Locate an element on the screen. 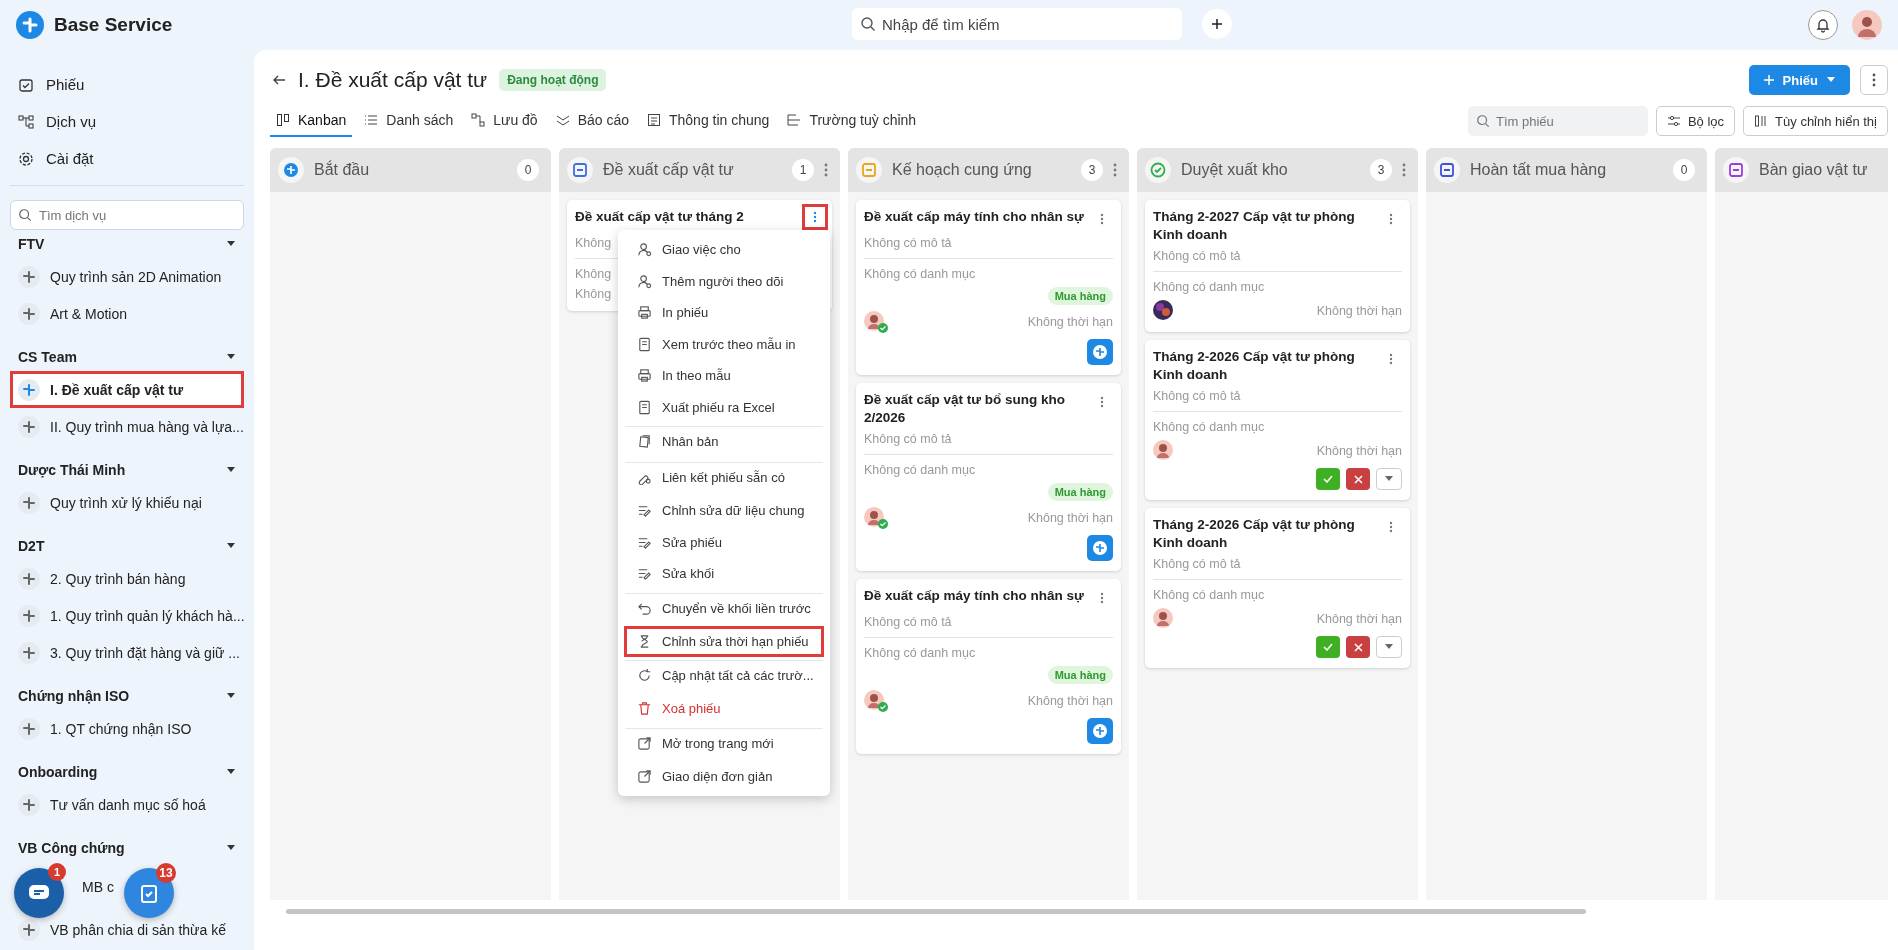 This screenshot has width=1898, height=950. view-tab: Thông tin chung is located at coordinates (708, 121).